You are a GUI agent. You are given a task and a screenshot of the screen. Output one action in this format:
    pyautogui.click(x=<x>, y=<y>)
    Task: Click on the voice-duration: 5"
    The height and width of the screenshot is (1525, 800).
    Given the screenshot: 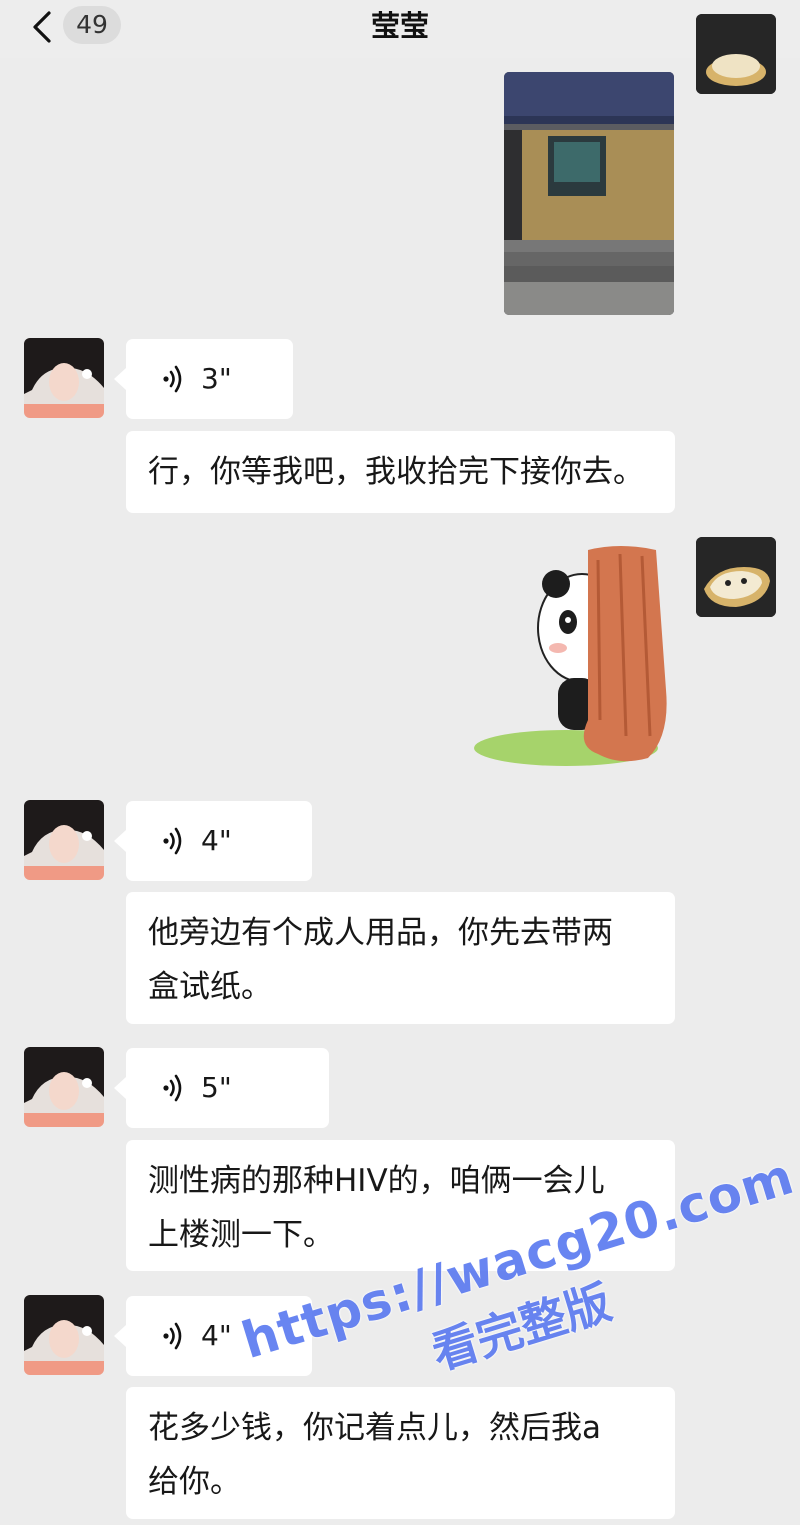 What is the action you would take?
    pyautogui.click(x=216, y=1087)
    